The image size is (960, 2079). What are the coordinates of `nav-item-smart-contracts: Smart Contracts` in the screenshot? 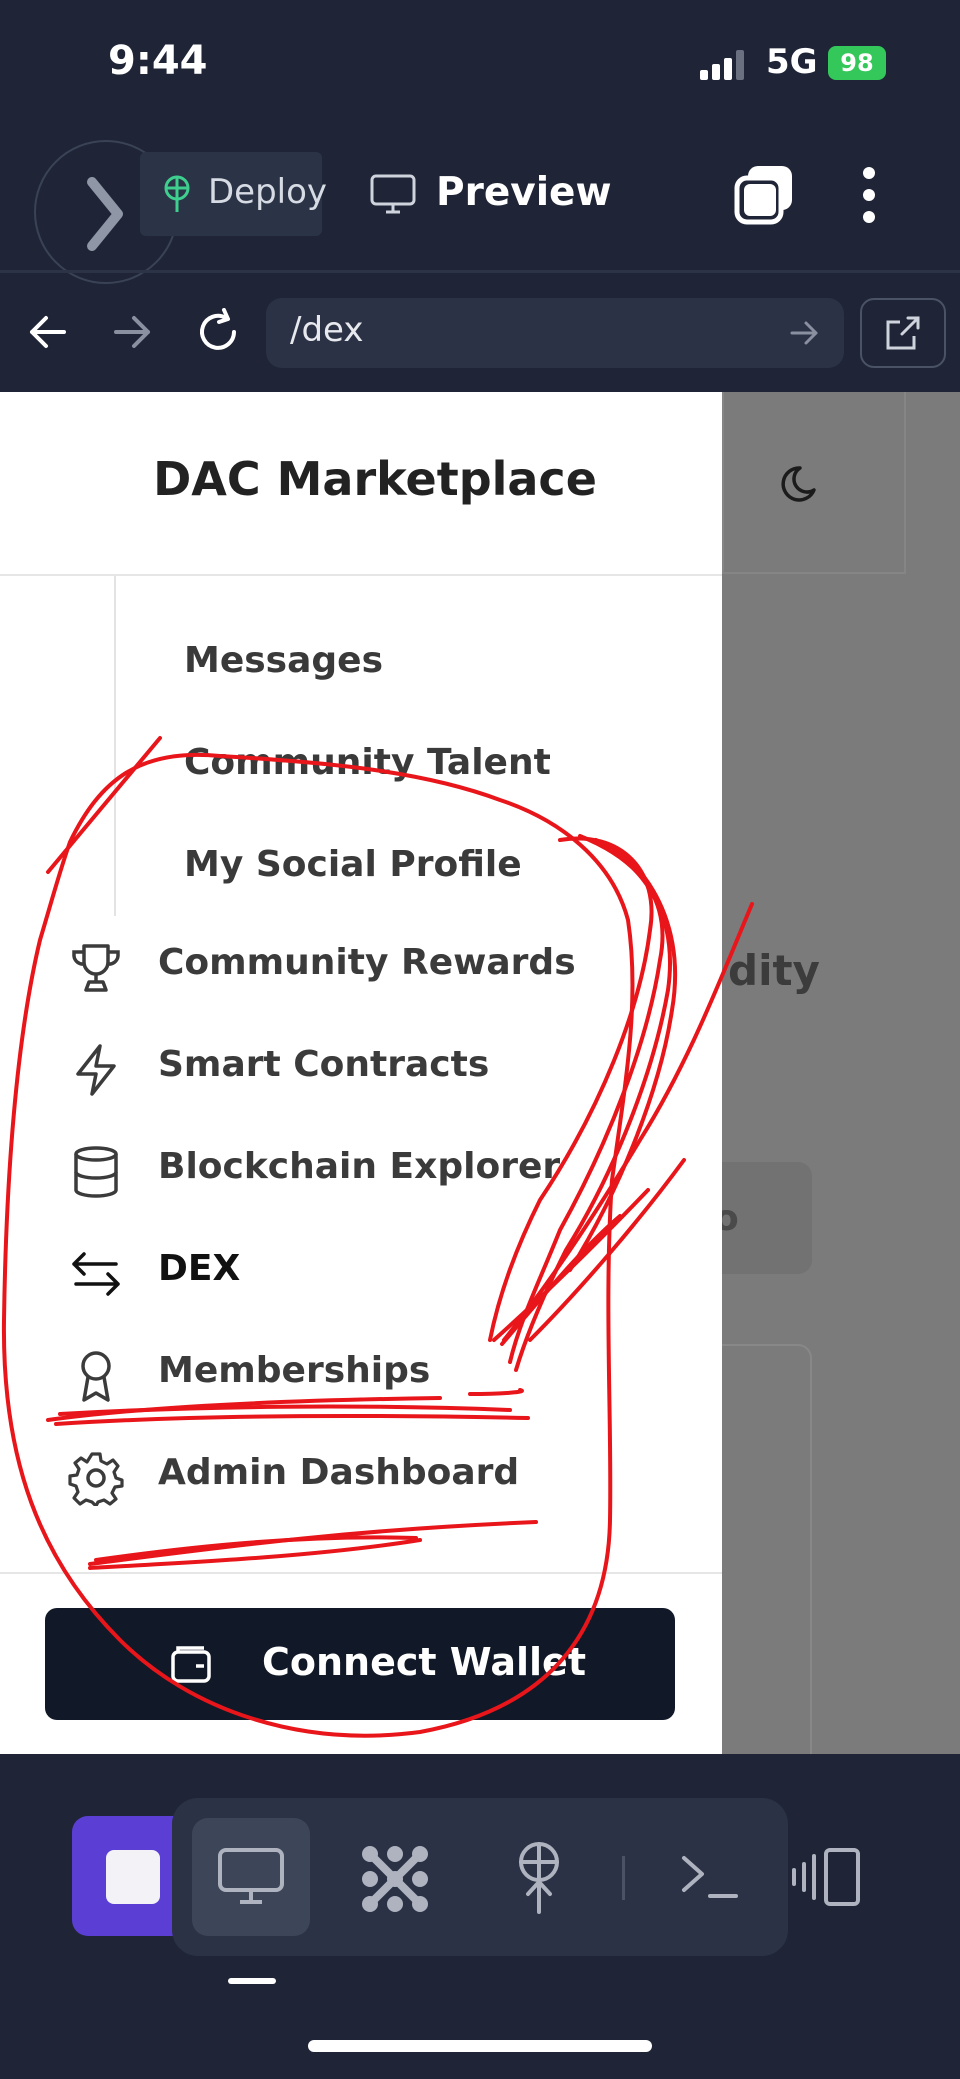 It's located at (361, 1067).